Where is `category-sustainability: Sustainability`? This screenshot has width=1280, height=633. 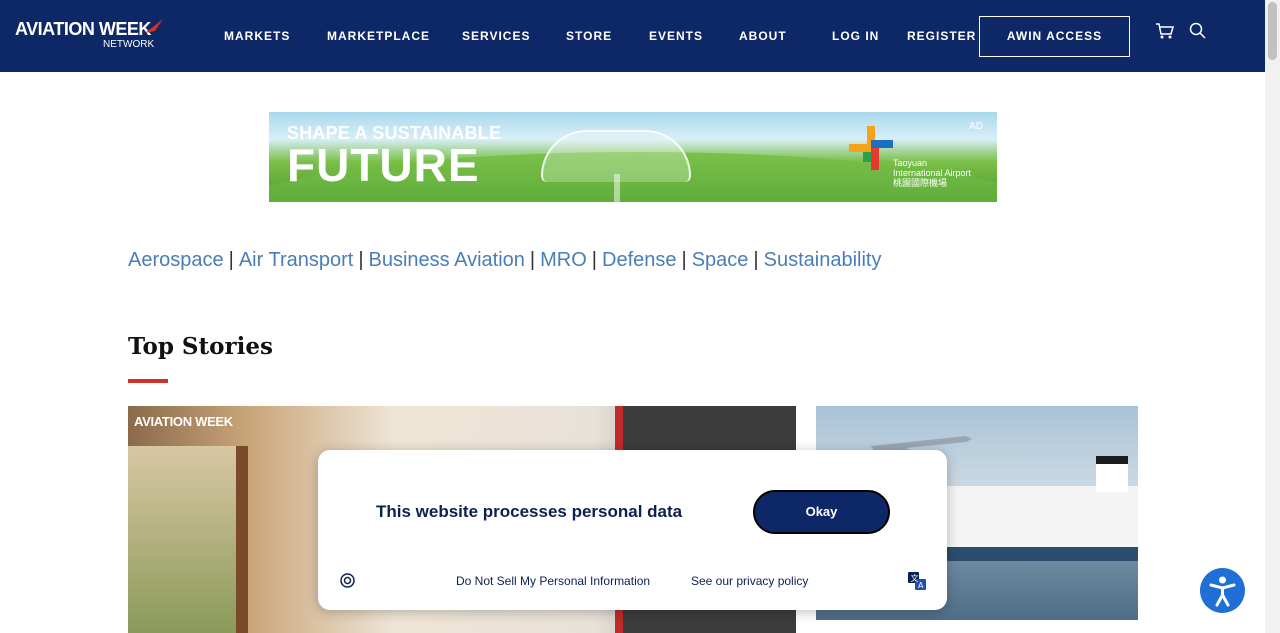 category-sustainability: Sustainability is located at coordinates (823, 260).